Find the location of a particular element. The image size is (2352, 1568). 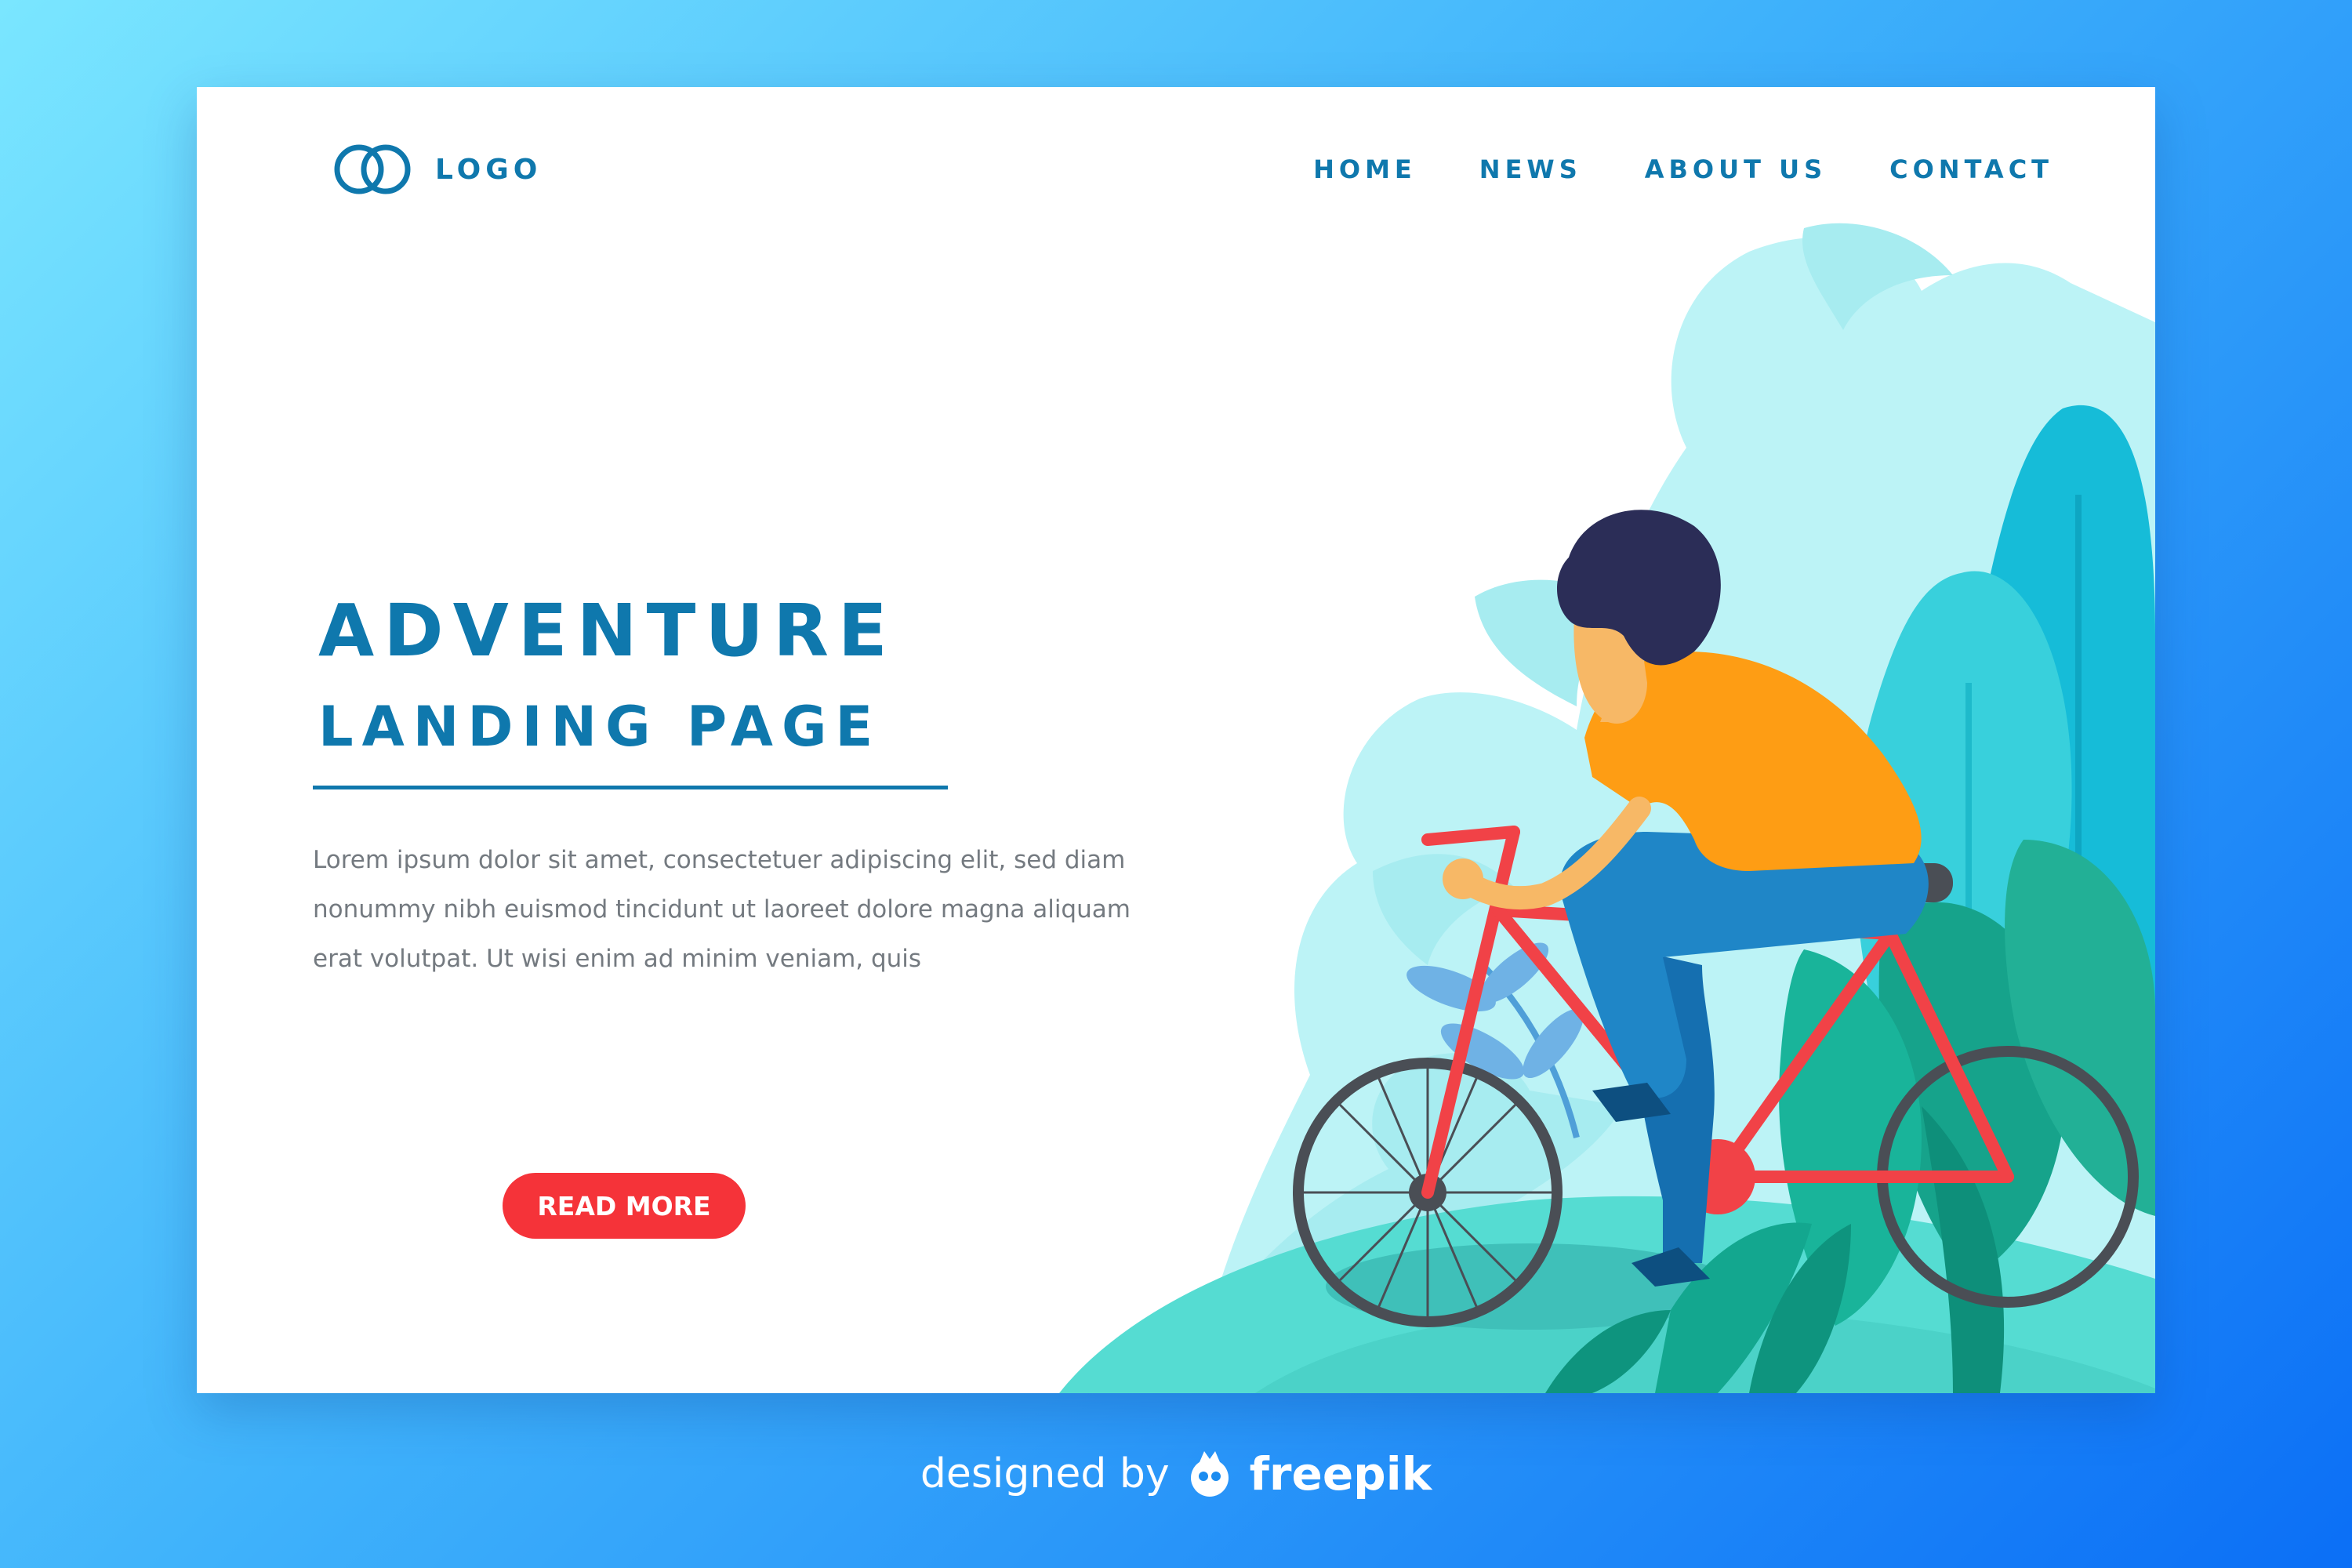

nav-news-link: NEWS is located at coordinates (1530, 169).